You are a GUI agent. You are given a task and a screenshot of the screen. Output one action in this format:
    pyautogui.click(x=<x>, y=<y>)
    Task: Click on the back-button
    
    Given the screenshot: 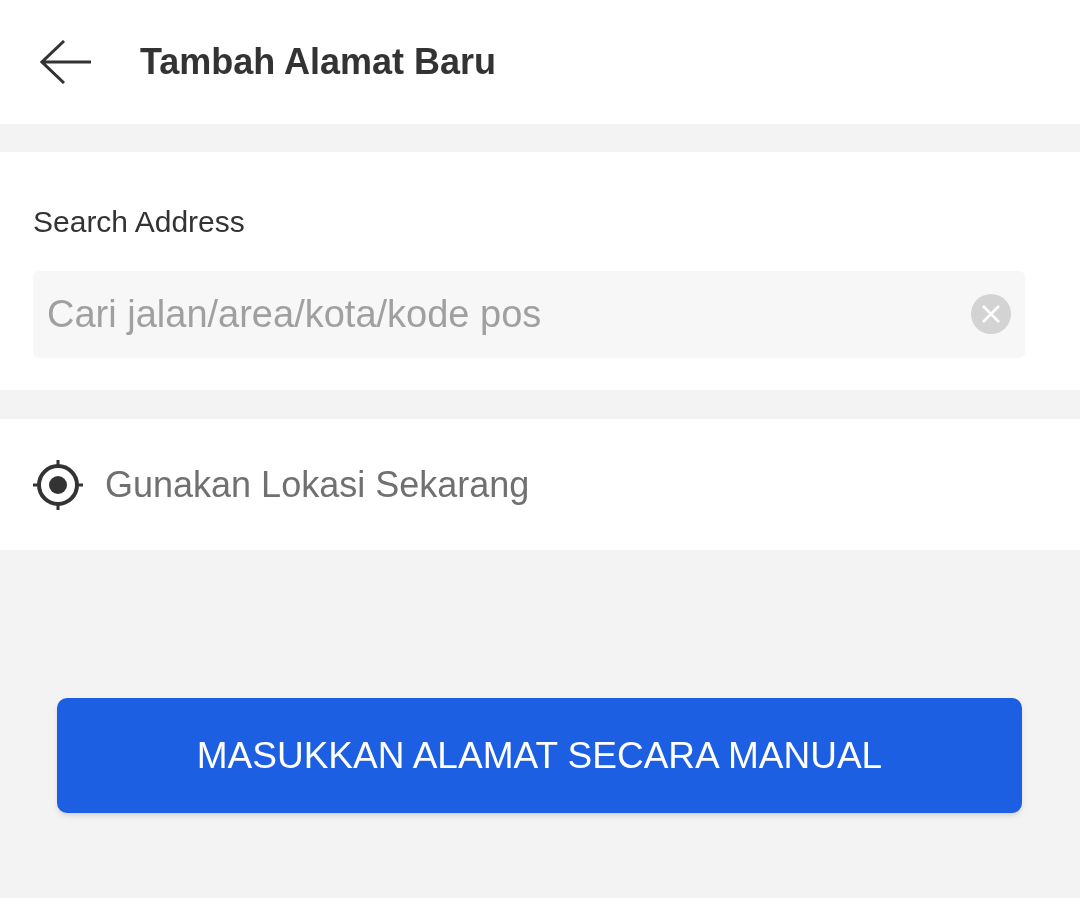 What is the action you would take?
    pyautogui.click(x=66, y=62)
    